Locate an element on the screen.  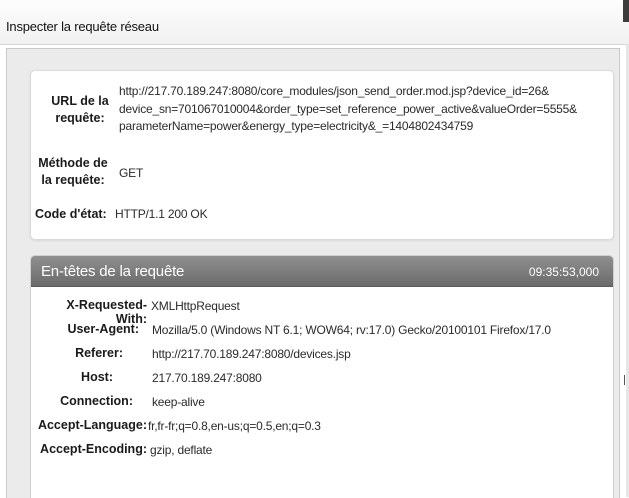
header-name: Connection: is located at coordinates (96, 401).